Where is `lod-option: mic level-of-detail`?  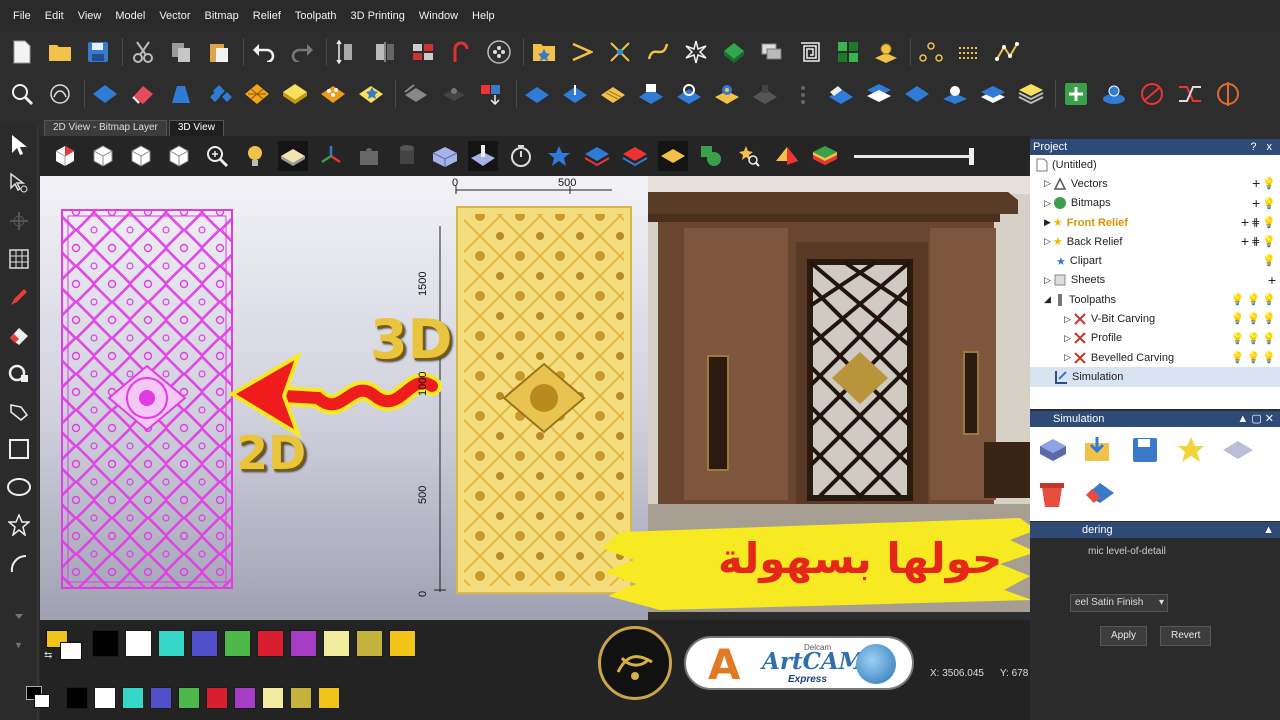 lod-option: mic level-of-detail is located at coordinates (1127, 551).